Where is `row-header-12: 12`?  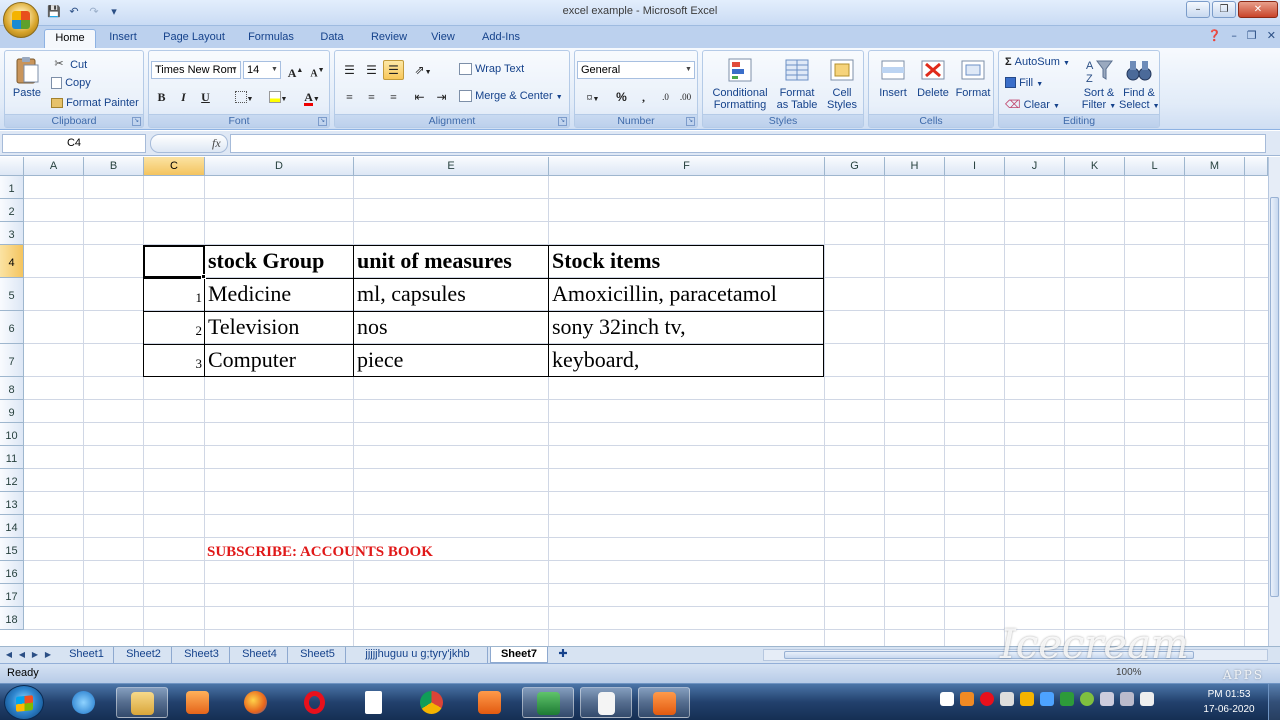 row-header-12: 12 is located at coordinates (12, 480).